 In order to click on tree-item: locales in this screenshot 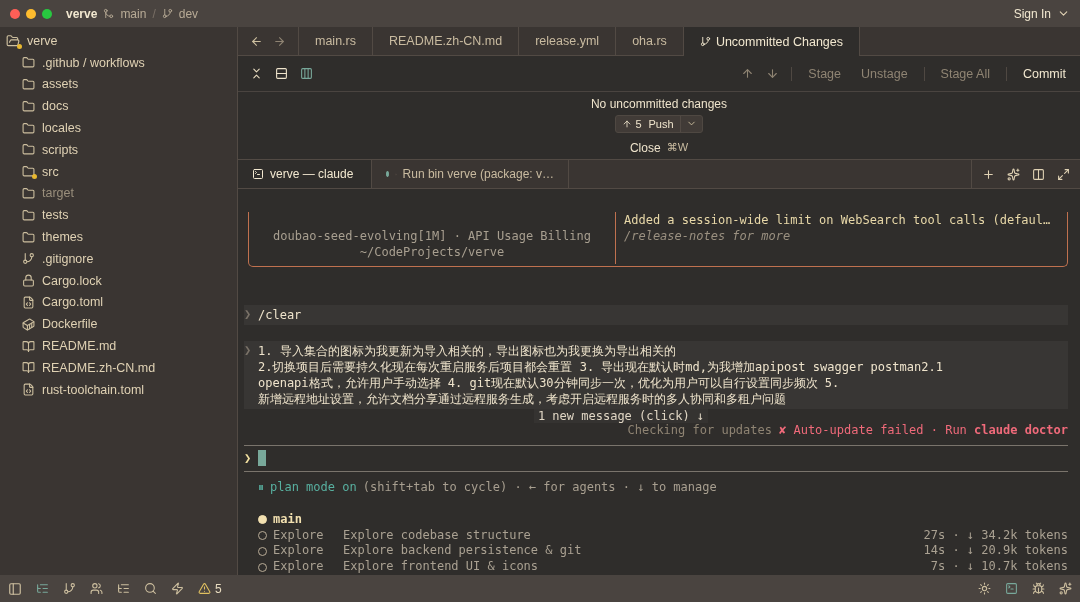, I will do `click(118, 128)`.